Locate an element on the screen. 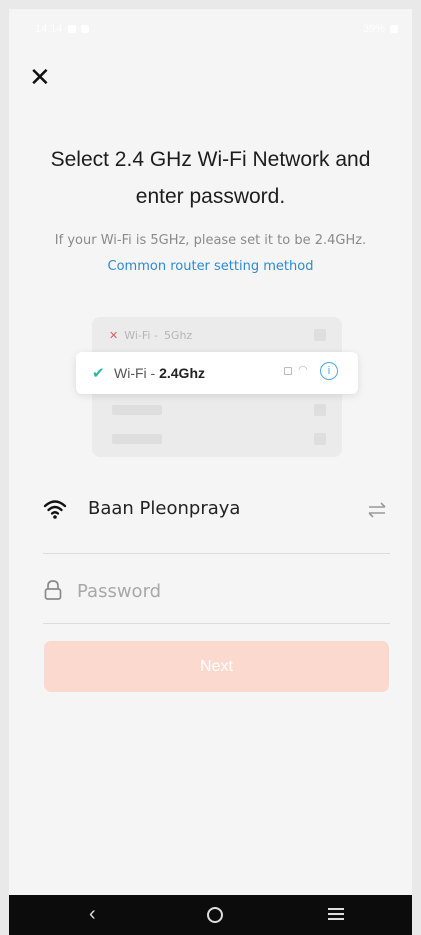  next-button: Next is located at coordinates (216, 666).